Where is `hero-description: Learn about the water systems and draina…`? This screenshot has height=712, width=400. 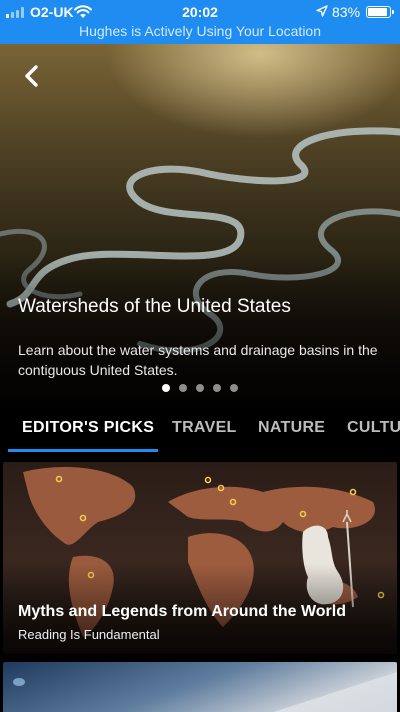
hero-description: Learn about the water systems and draina… is located at coordinates (198, 360).